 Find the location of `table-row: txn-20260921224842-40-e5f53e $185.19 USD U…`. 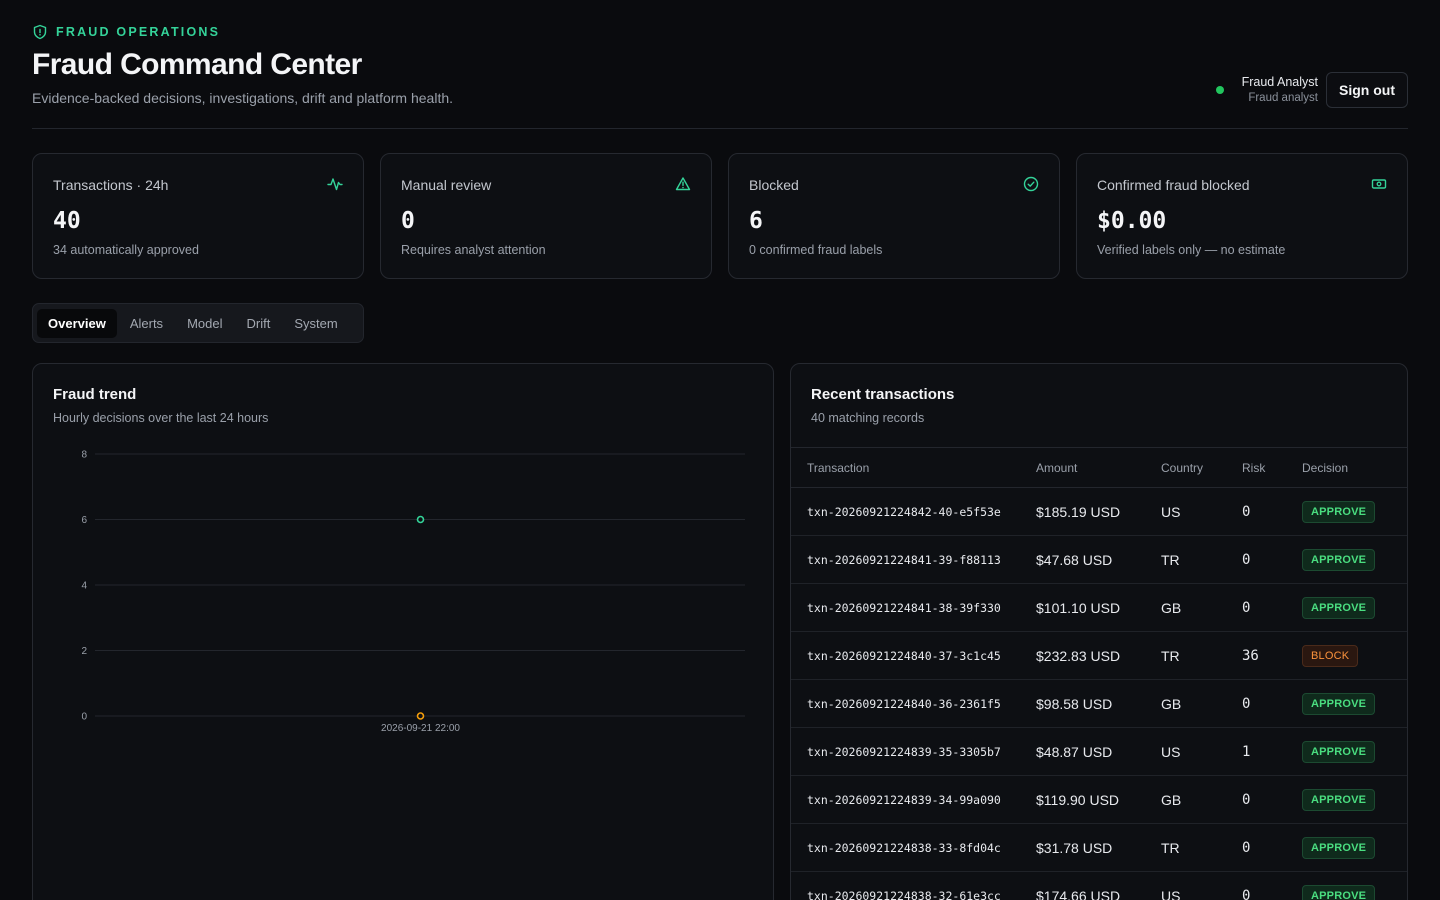

table-row: txn-20260921224842-40-e5f53e $185.19 USD U… is located at coordinates (1099, 512).